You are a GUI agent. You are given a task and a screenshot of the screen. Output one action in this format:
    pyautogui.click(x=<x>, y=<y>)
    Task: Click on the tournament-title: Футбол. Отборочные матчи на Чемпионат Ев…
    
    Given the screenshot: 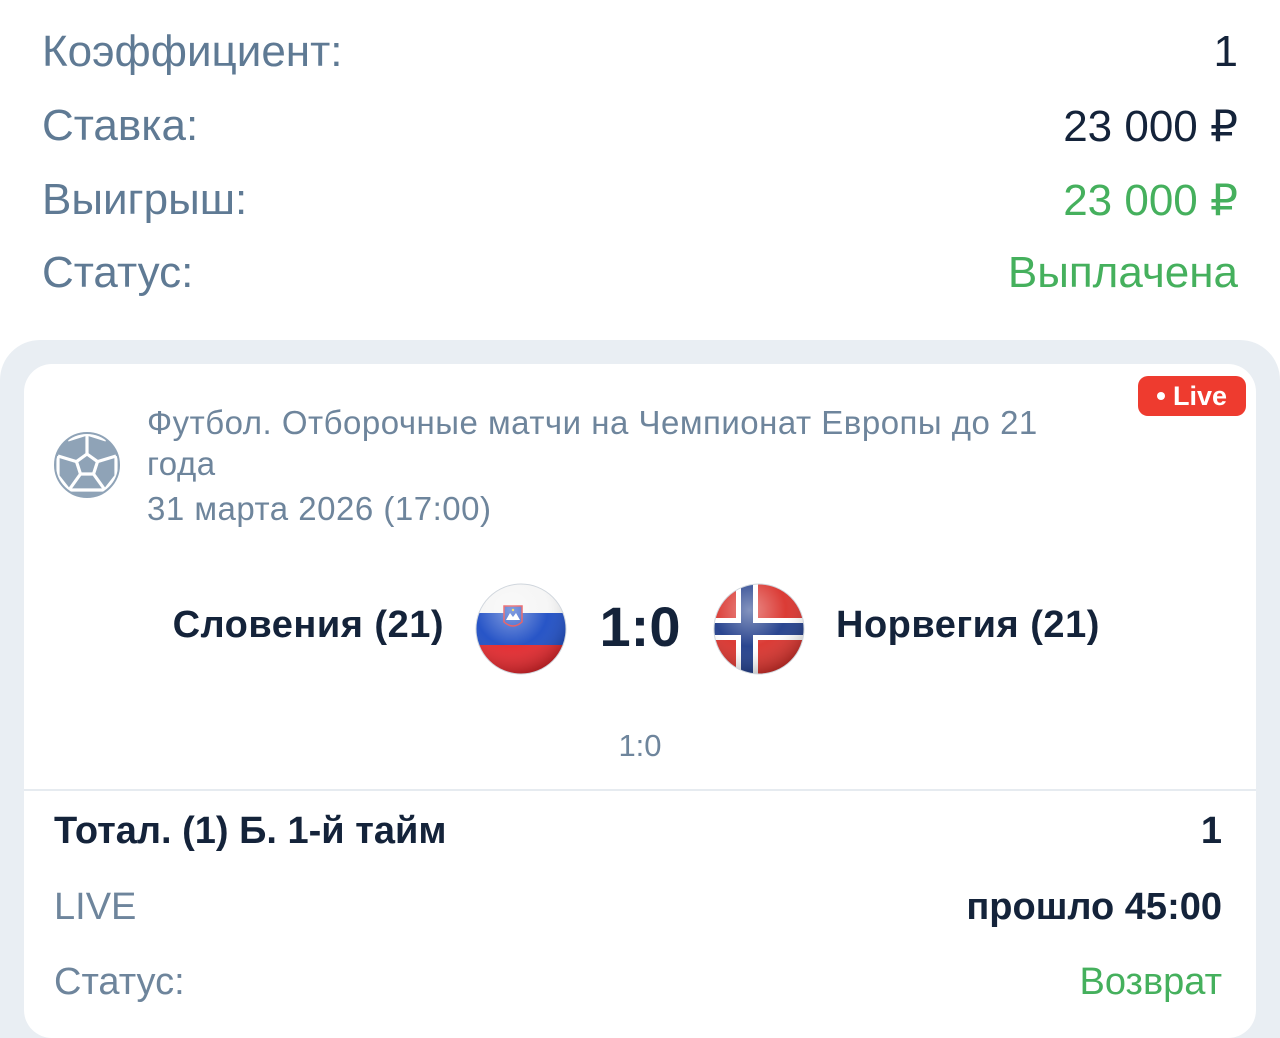 What is the action you would take?
    pyautogui.click(x=592, y=443)
    